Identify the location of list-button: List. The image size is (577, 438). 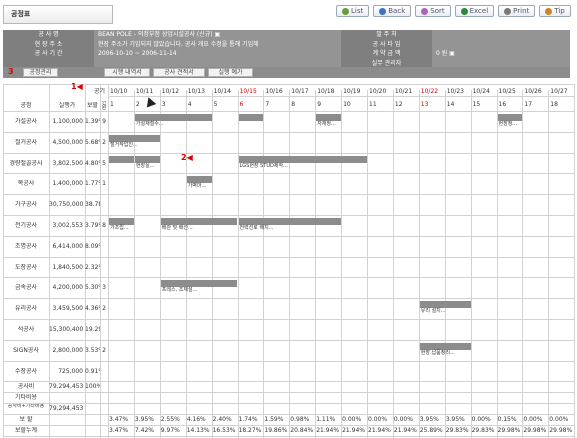
(353, 11).